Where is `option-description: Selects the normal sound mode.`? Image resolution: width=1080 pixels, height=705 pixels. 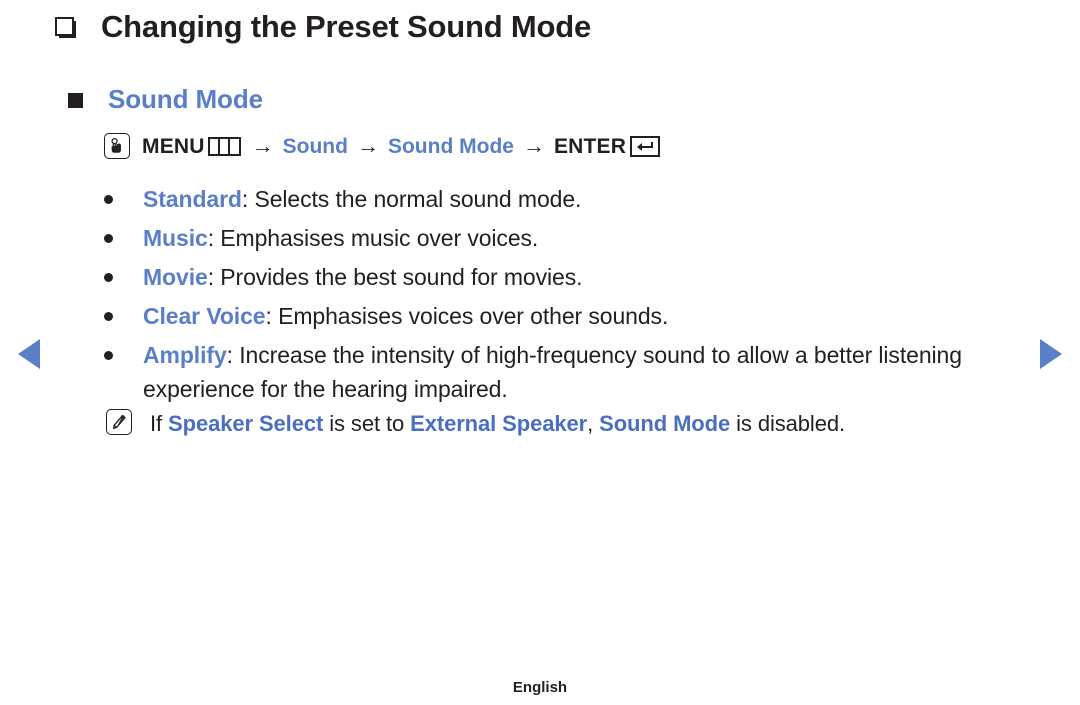
option-description: Selects the normal sound mode. is located at coordinates (418, 199).